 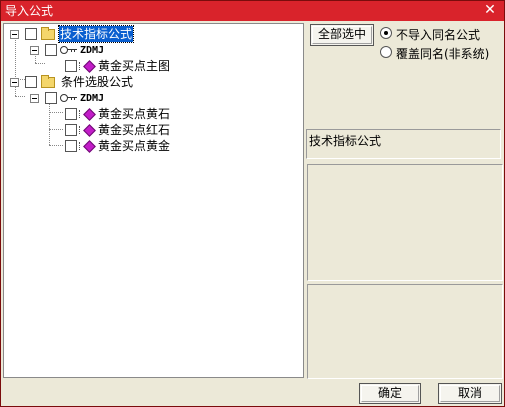 What do you see at coordinates (134, 146) in the screenshot?
I see `node-label: 黄金买点黄金` at bounding box center [134, 146].